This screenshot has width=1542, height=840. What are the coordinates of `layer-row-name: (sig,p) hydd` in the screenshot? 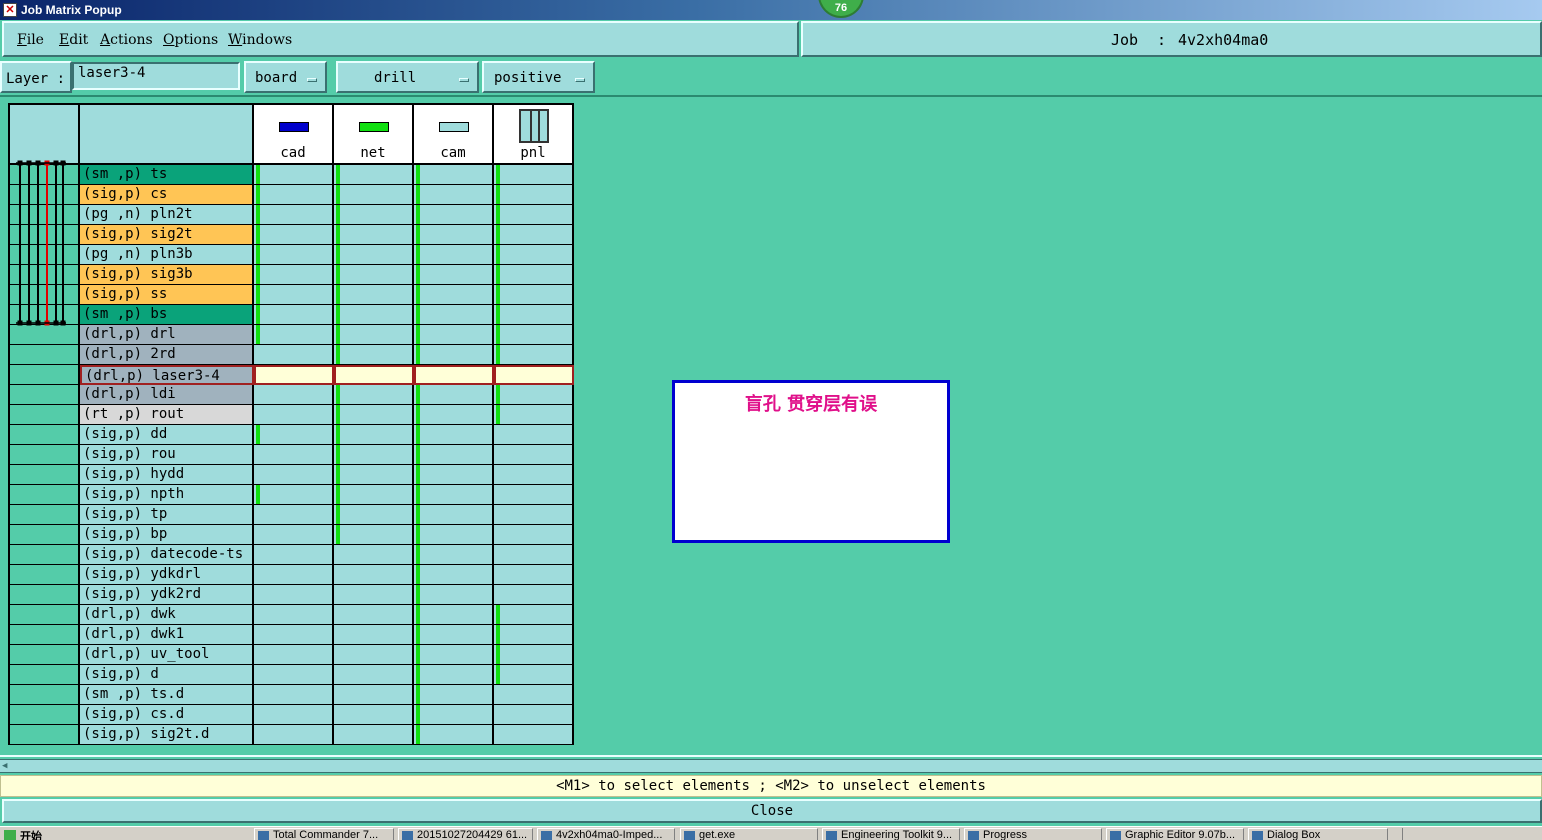 It's located at (167, 475).